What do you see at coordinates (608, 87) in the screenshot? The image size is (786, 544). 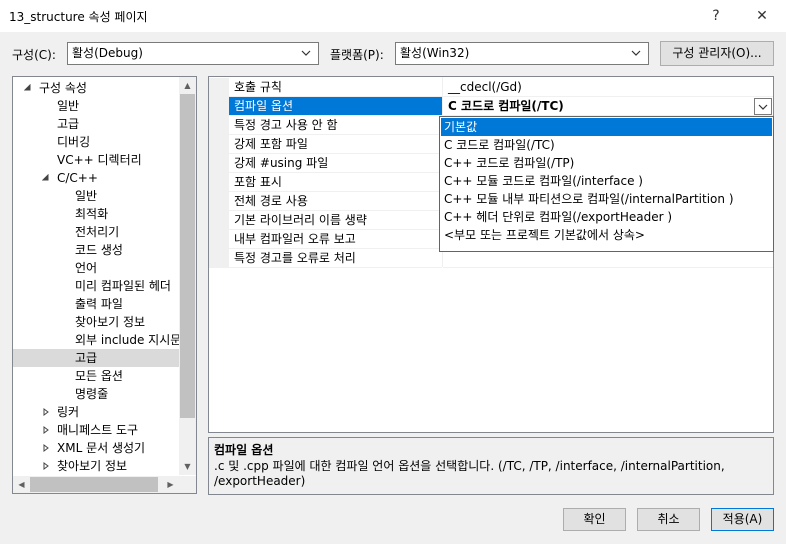 I see `property-value: __cdecl(/Gd)` at bounding box center [608, 87].